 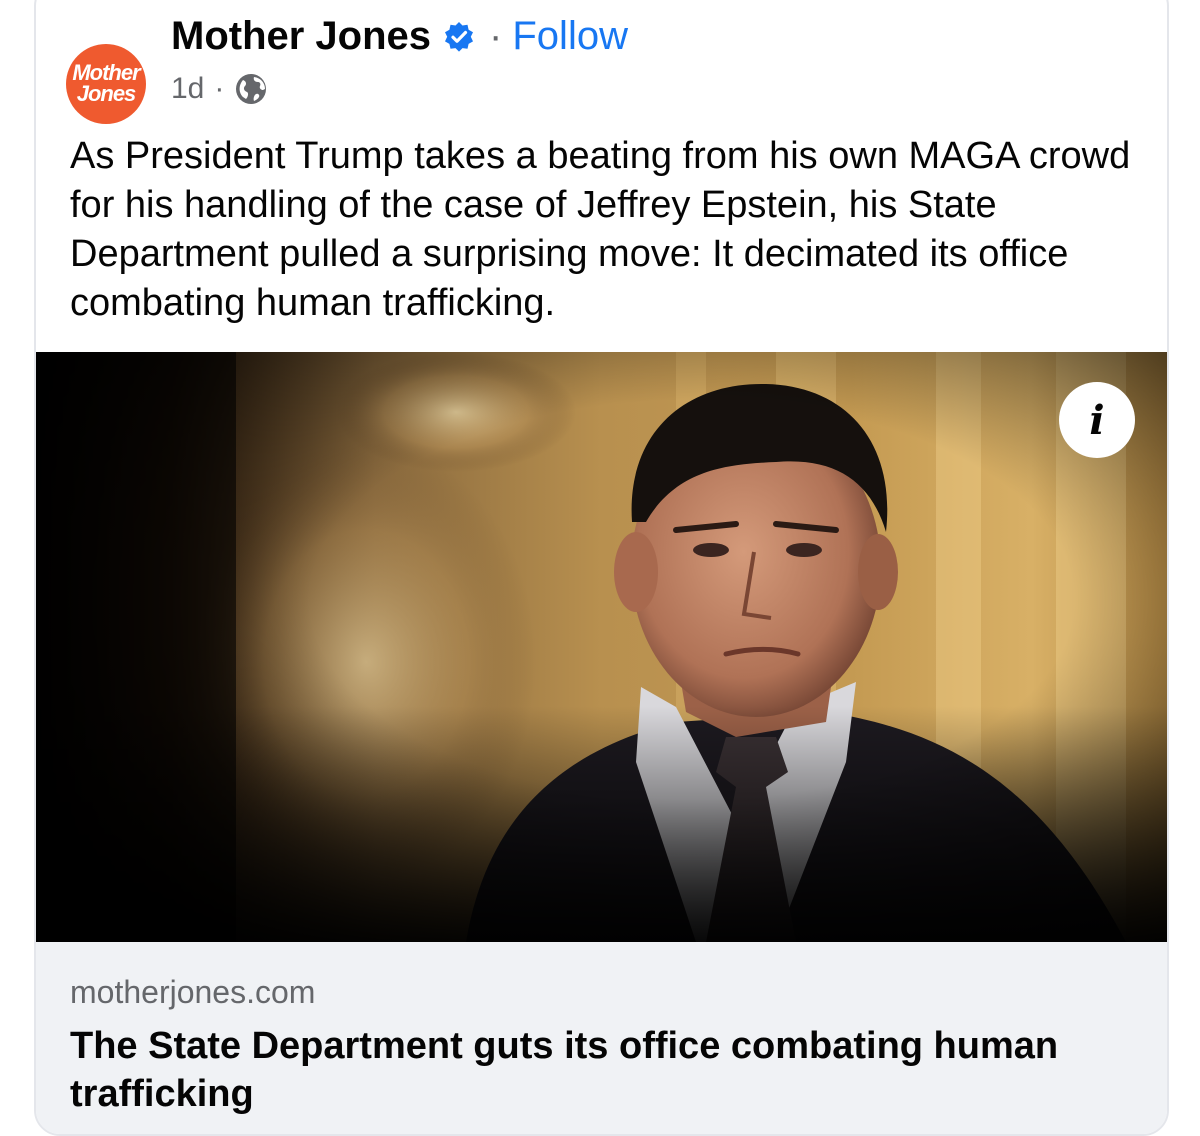 I want to click on page-avatar: Mother Jones, so click(x=106, y=84).